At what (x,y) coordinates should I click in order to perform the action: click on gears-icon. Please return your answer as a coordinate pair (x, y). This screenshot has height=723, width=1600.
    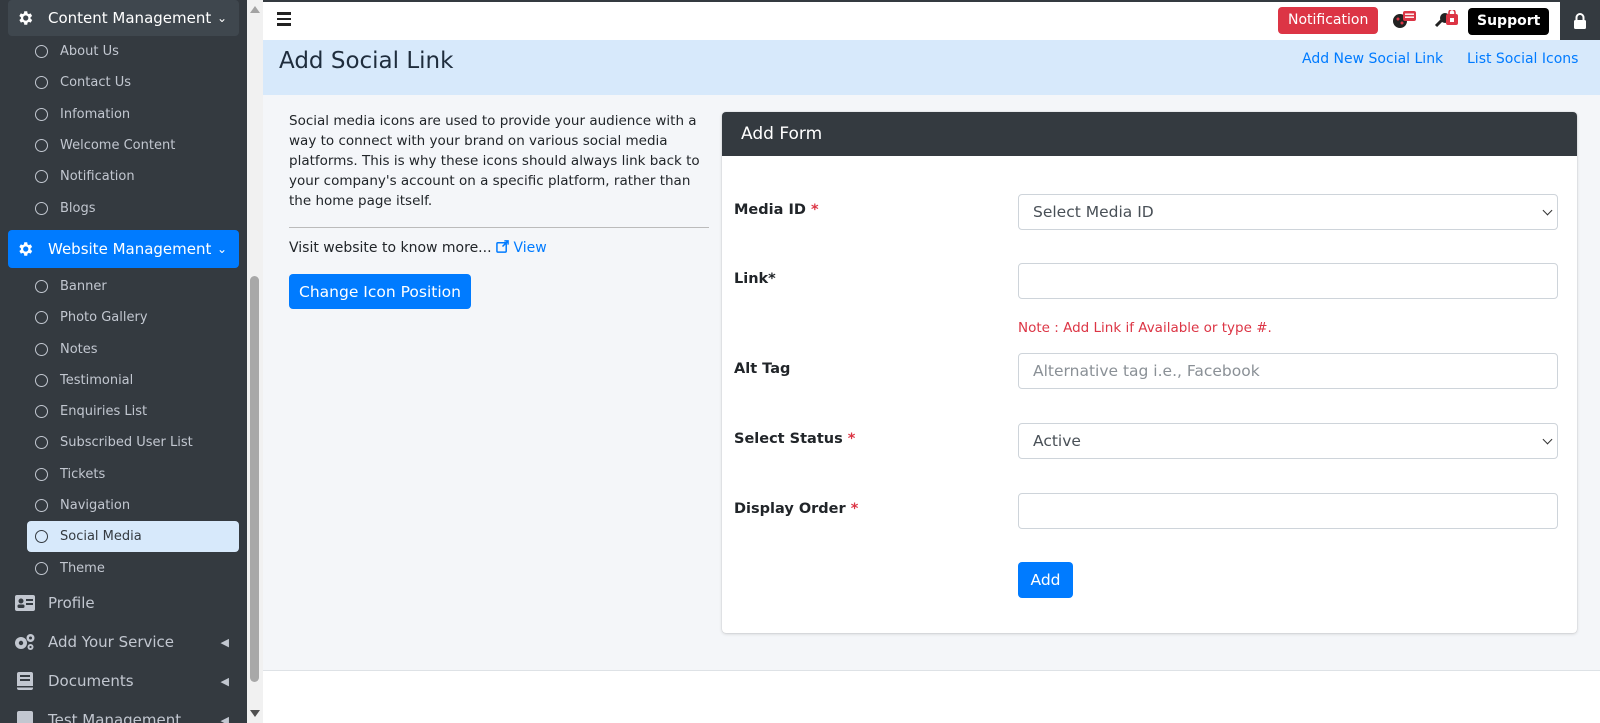
    Looking at the image, I should click on (25, 642).